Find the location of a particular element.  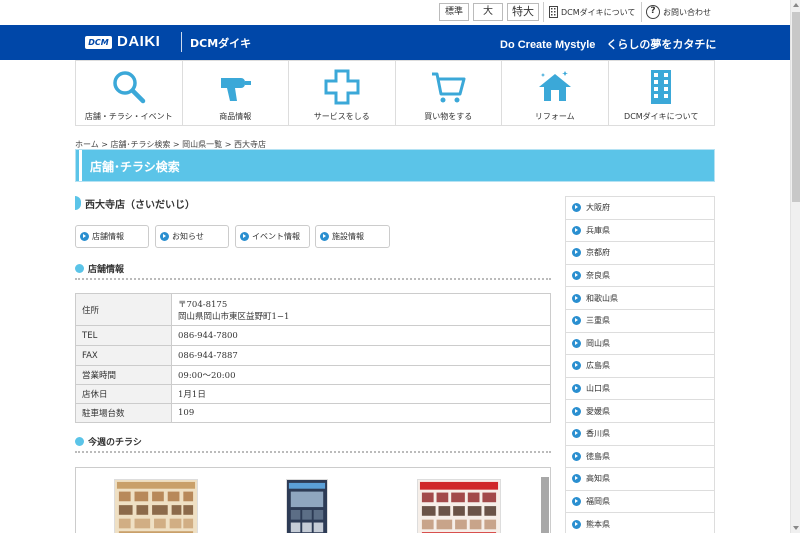

nav-label: DCMダイキについて is located at coordinates (661, 116).